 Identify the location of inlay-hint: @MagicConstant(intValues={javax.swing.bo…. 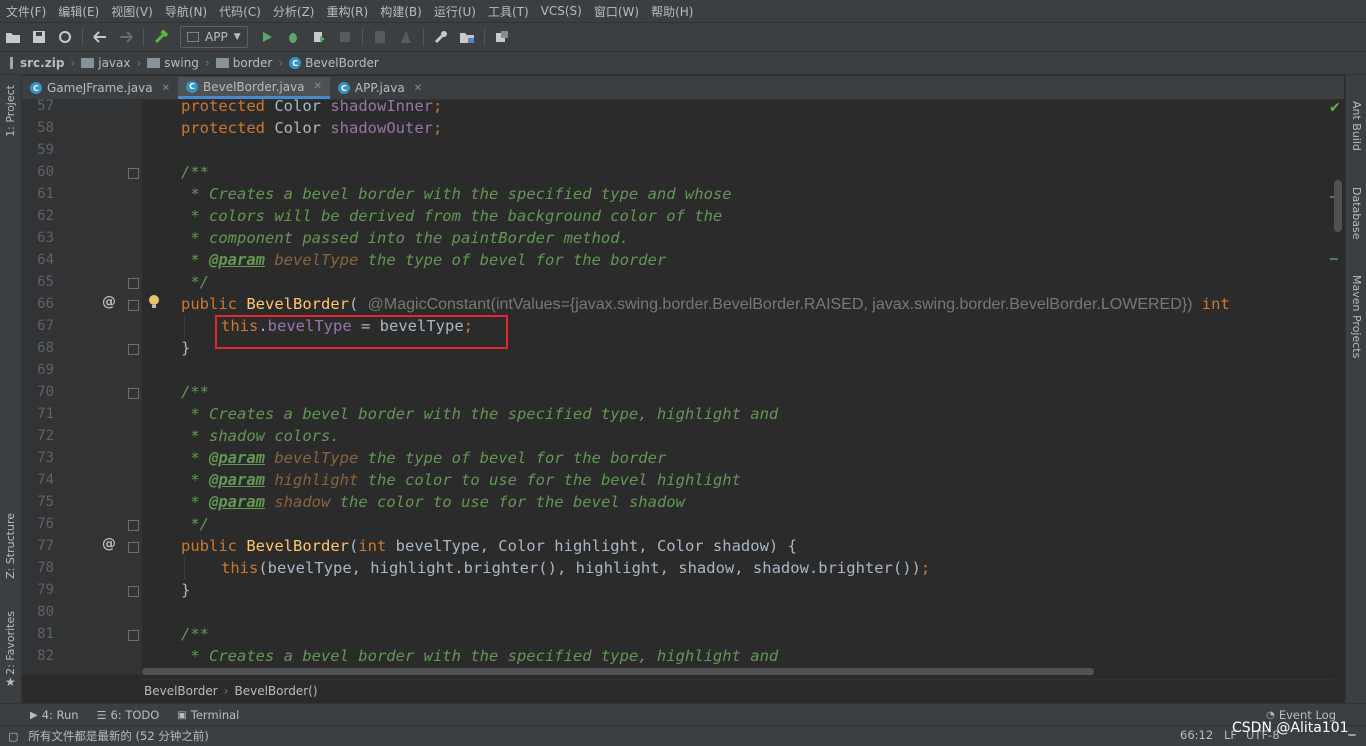
(780, 304).